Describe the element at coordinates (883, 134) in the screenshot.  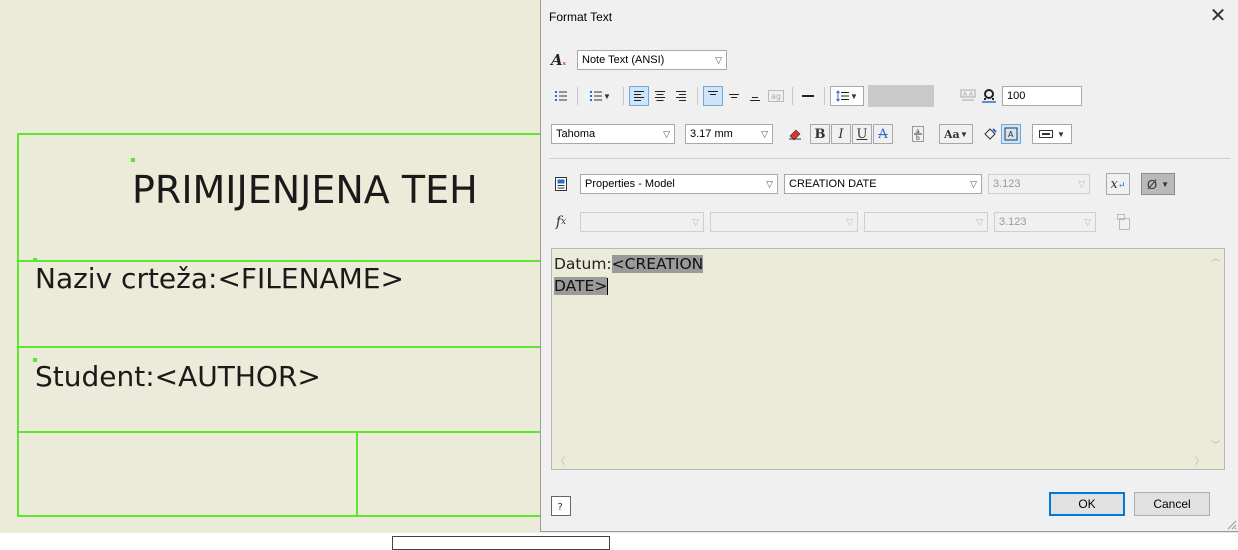
I see `strikethrough-button: A` at that location.